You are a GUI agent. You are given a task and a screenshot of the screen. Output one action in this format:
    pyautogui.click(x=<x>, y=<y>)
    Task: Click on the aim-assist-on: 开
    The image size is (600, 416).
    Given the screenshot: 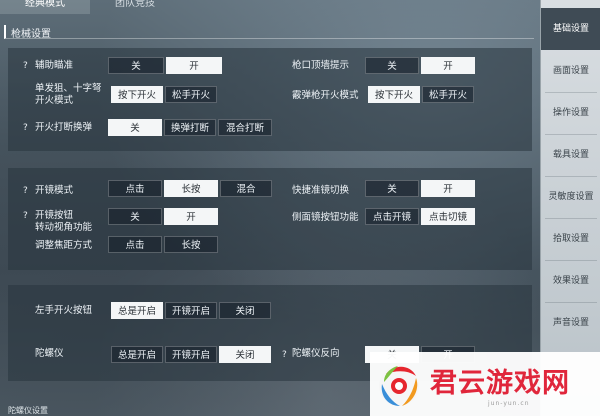 What is the action you would take?
    pyautogui.click(x=194, y=65)
    